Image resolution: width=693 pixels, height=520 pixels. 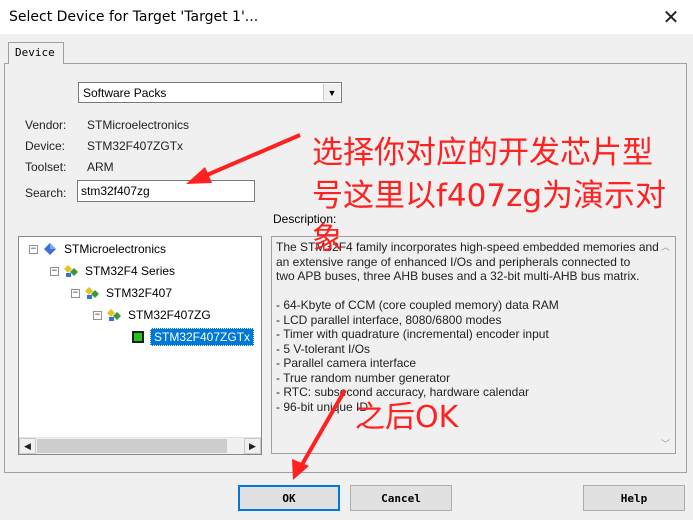 I want to click on vendor-label: Vendor:, so click(x=46, y=125).